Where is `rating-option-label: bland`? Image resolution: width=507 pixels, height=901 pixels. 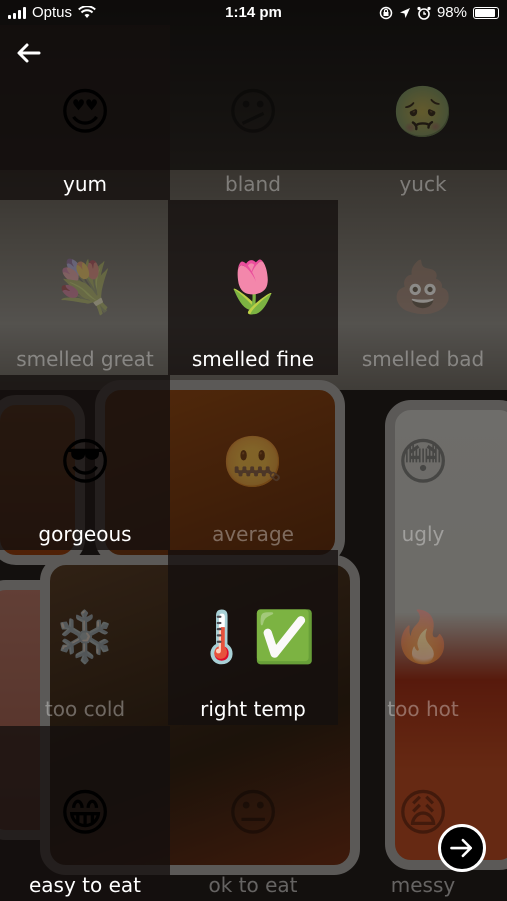 rating-option-label: bland is located at coordinates (253, 184).